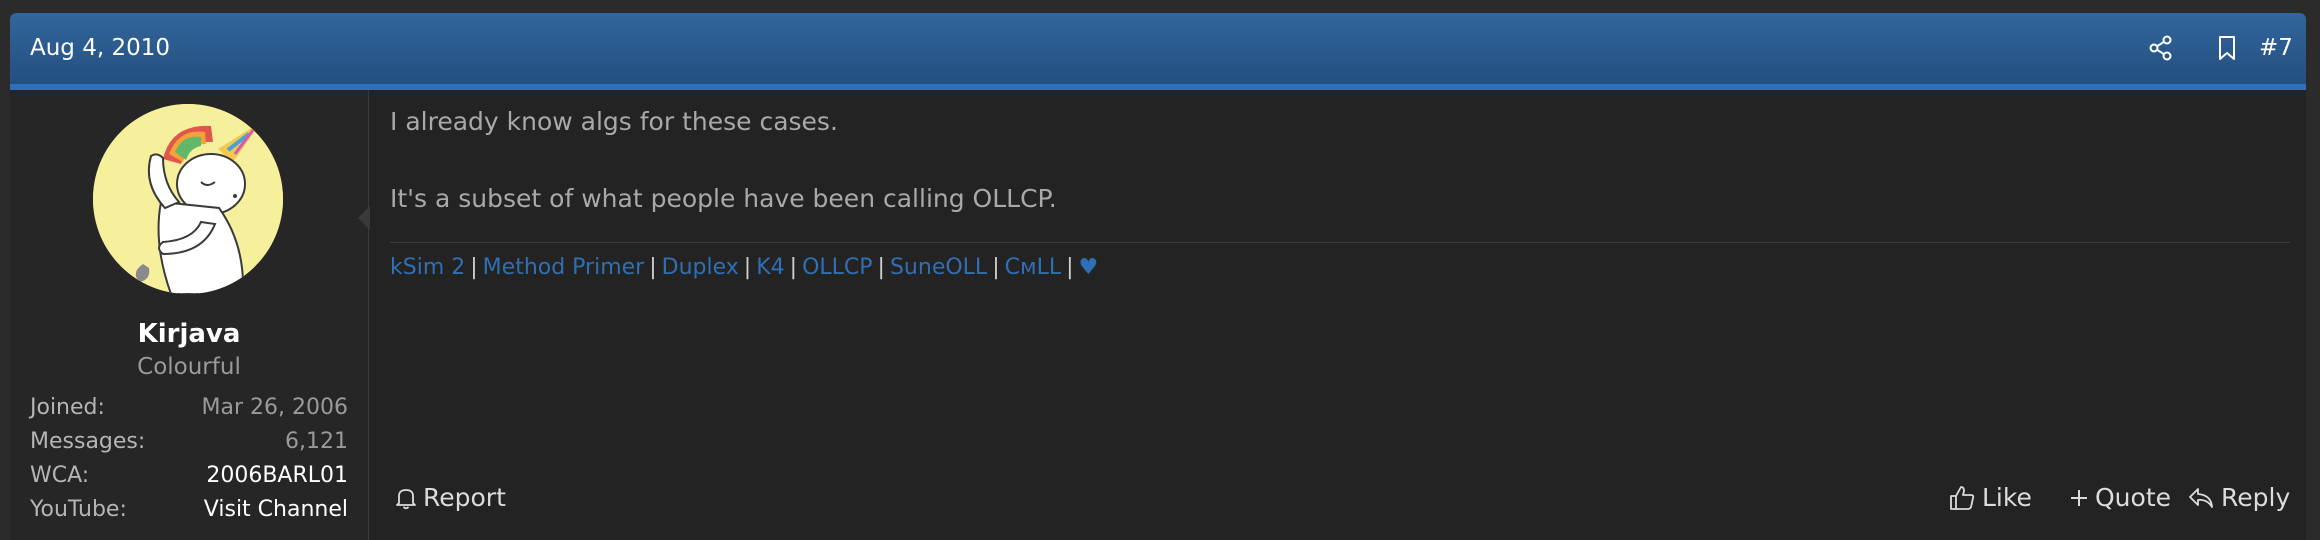 Image resolution: width=2320 pixels, height=540 pixels. I want to click on signature-link-suneoll: SuneOLL, so click(938, 267).